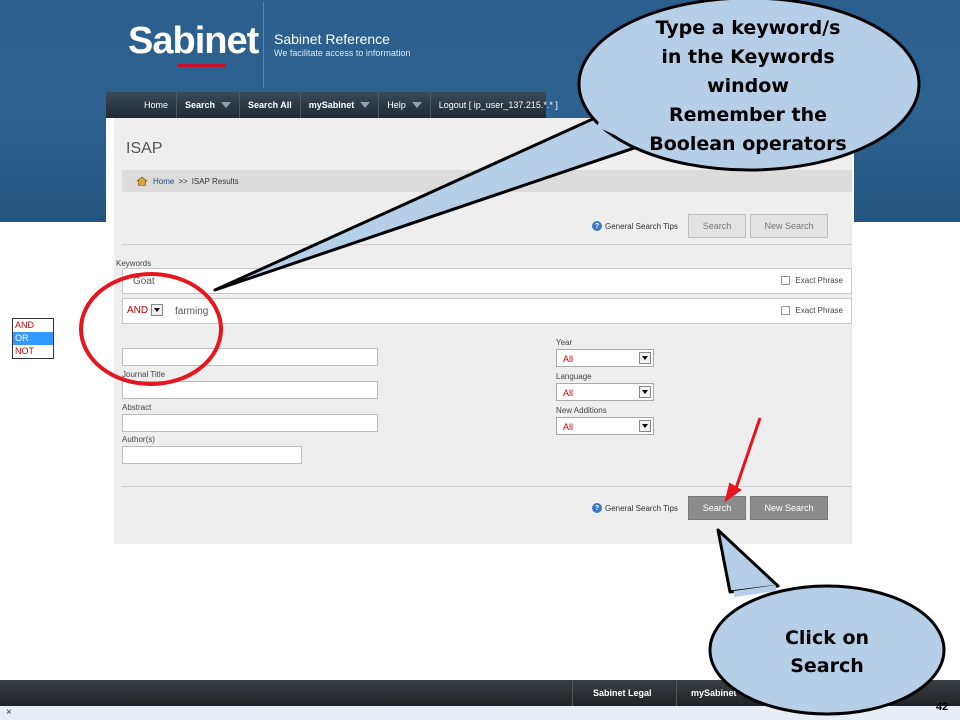  What do you see at coordinates (564, 342) in the screenshot?
I see `year-label: Year` at bounding box center [564, 342].